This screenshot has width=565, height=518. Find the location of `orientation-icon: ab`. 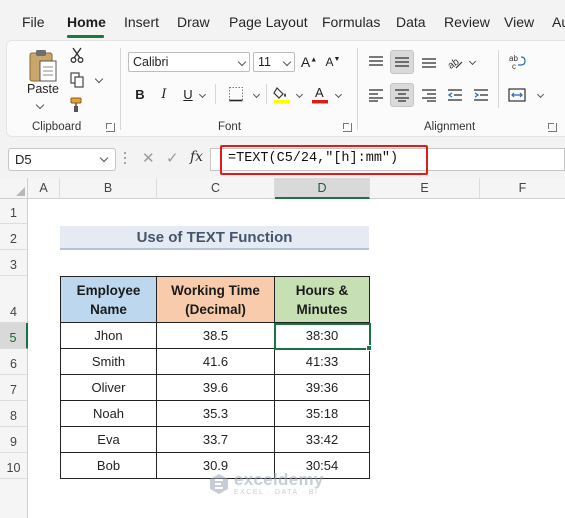

orientation-icon: ab is located at coordinates (454, 63).